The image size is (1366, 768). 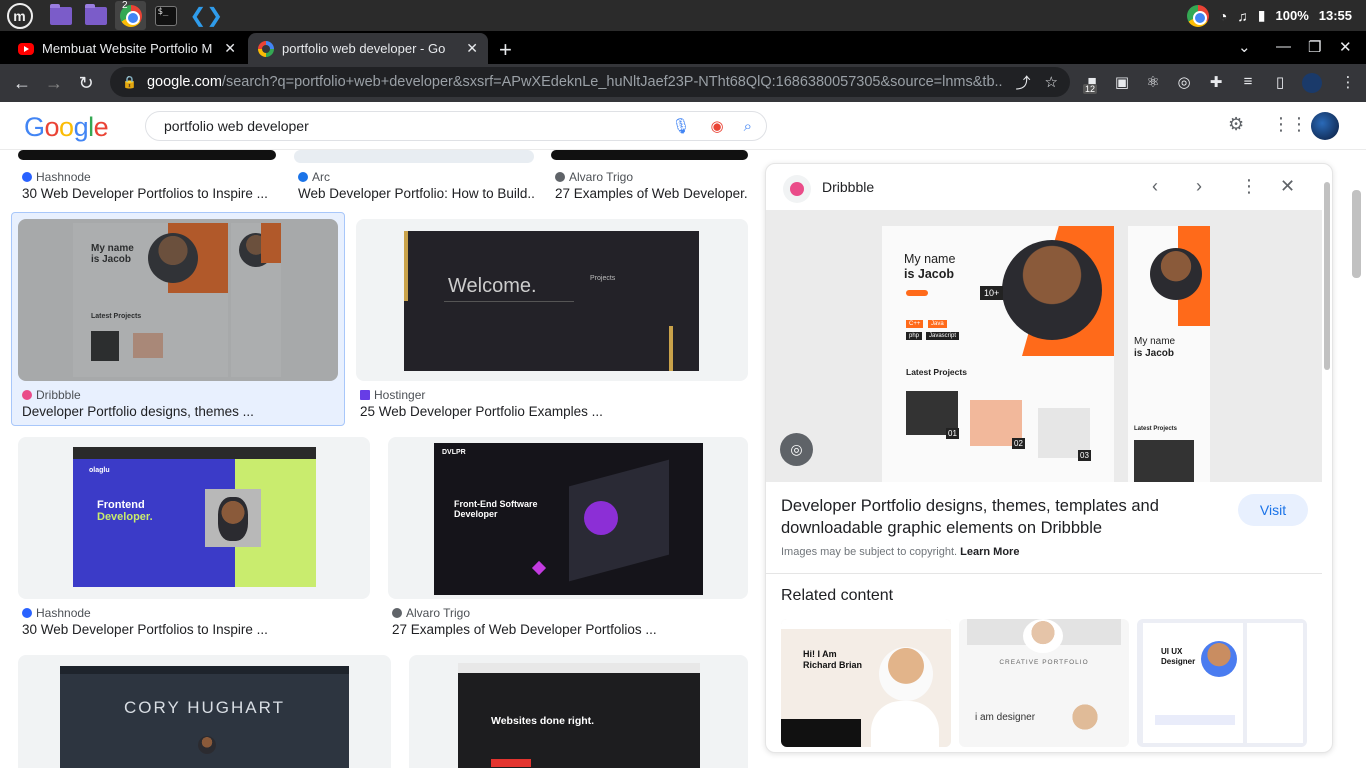 I want to click on next-image-chevron-icon: ›, so click(x=1199, y=186).